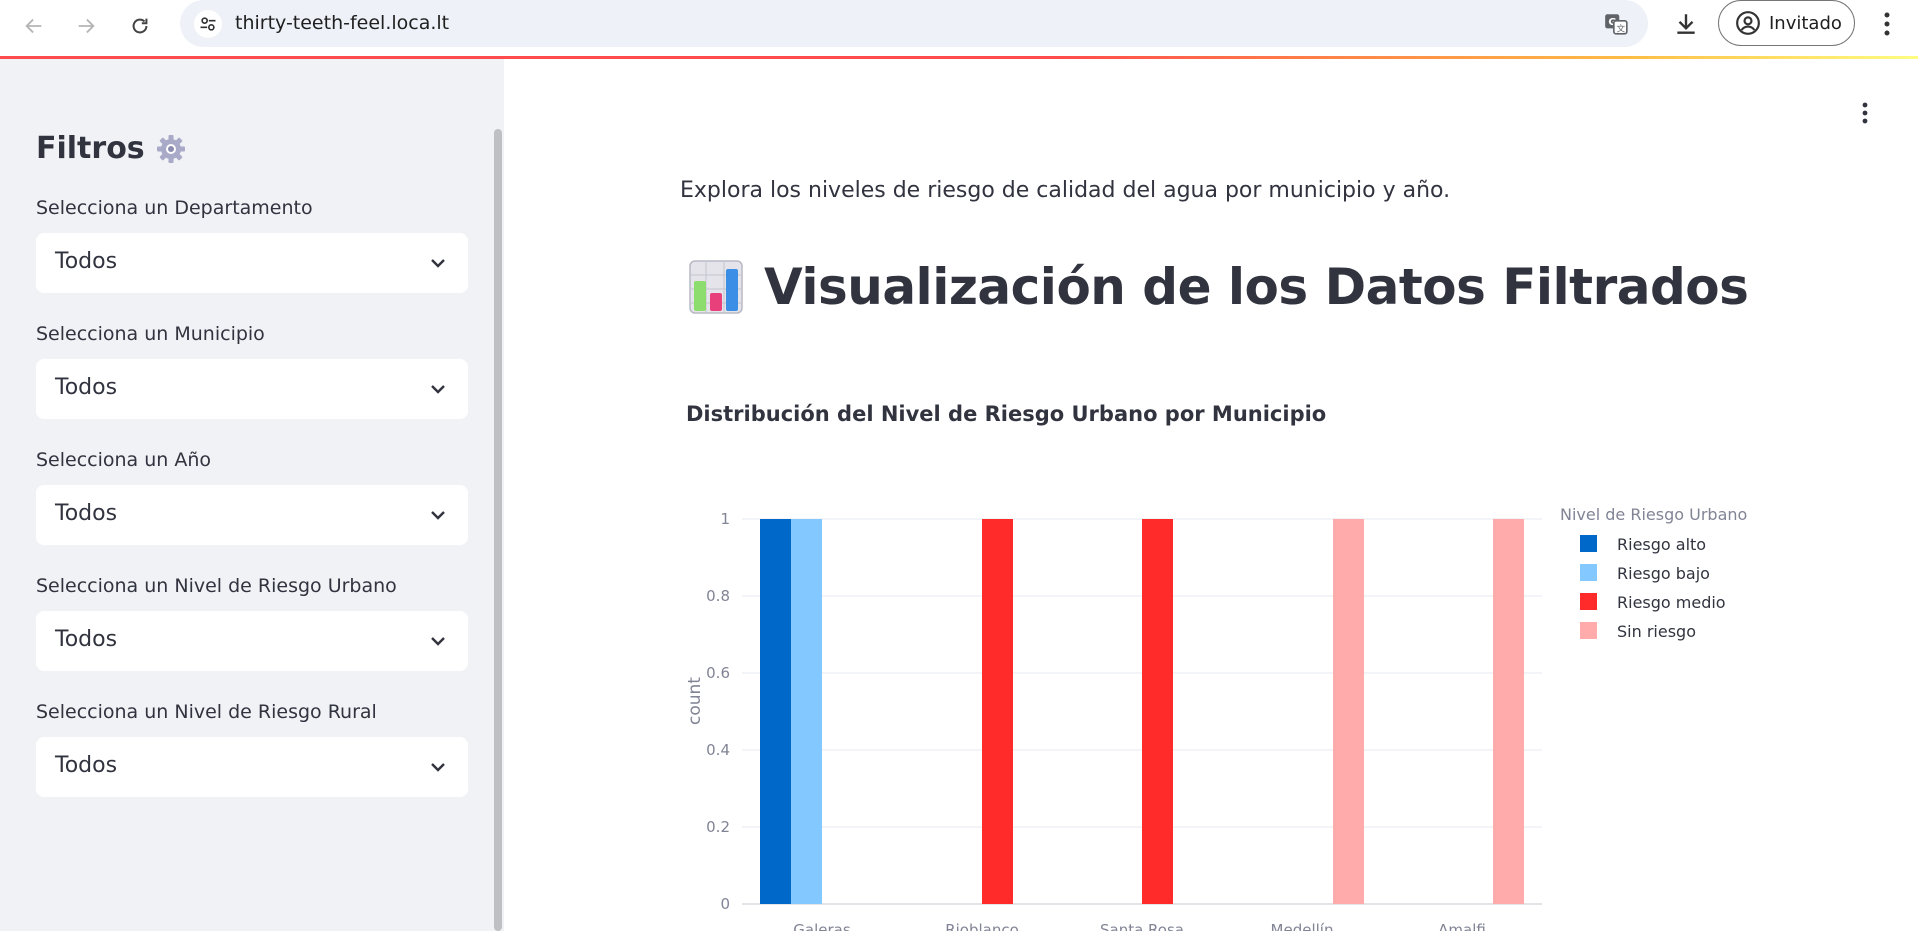 This screenshot has height=931, width=1918. Describe the element at coordinates (170, 148) in the screenshot. I see `gear-icon` at that location.